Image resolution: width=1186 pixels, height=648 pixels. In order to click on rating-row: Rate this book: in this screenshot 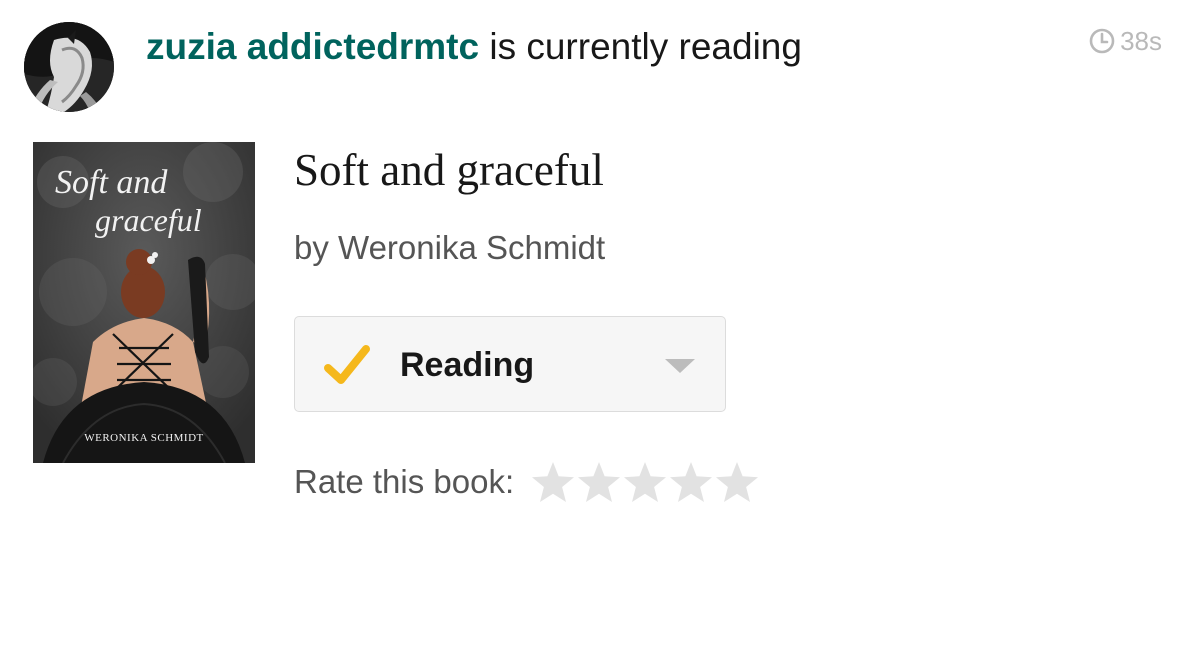, I will do `click(527, 482)`.